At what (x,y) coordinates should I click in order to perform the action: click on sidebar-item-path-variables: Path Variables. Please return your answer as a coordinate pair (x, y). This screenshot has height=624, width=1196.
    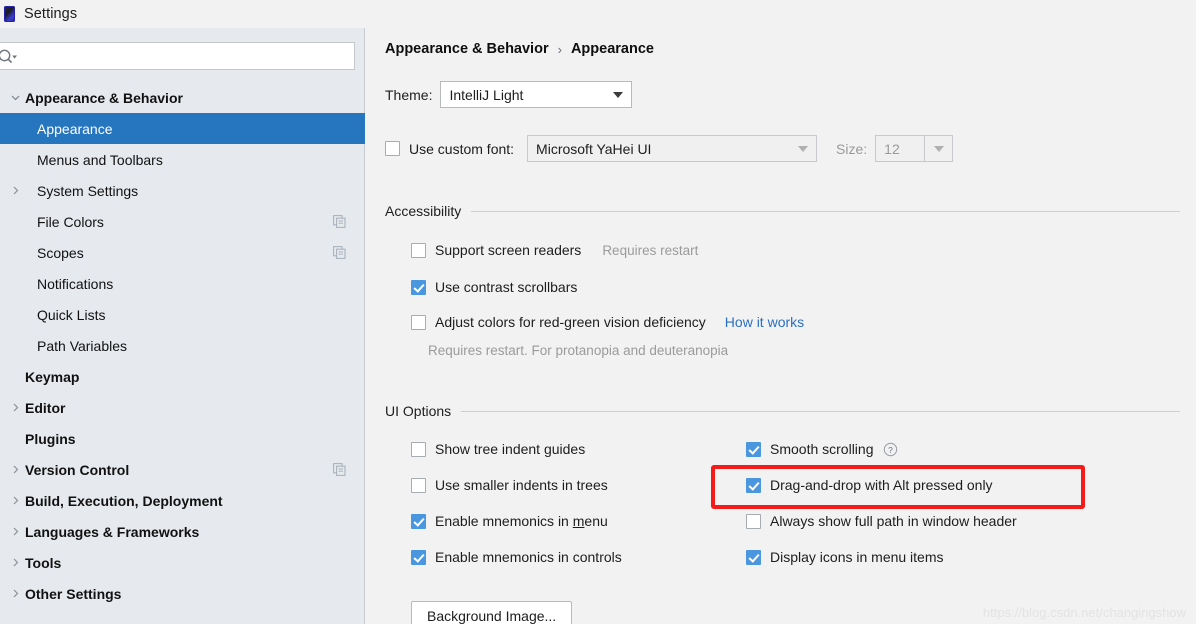
    Looking at the image, I should click on (182, 345).